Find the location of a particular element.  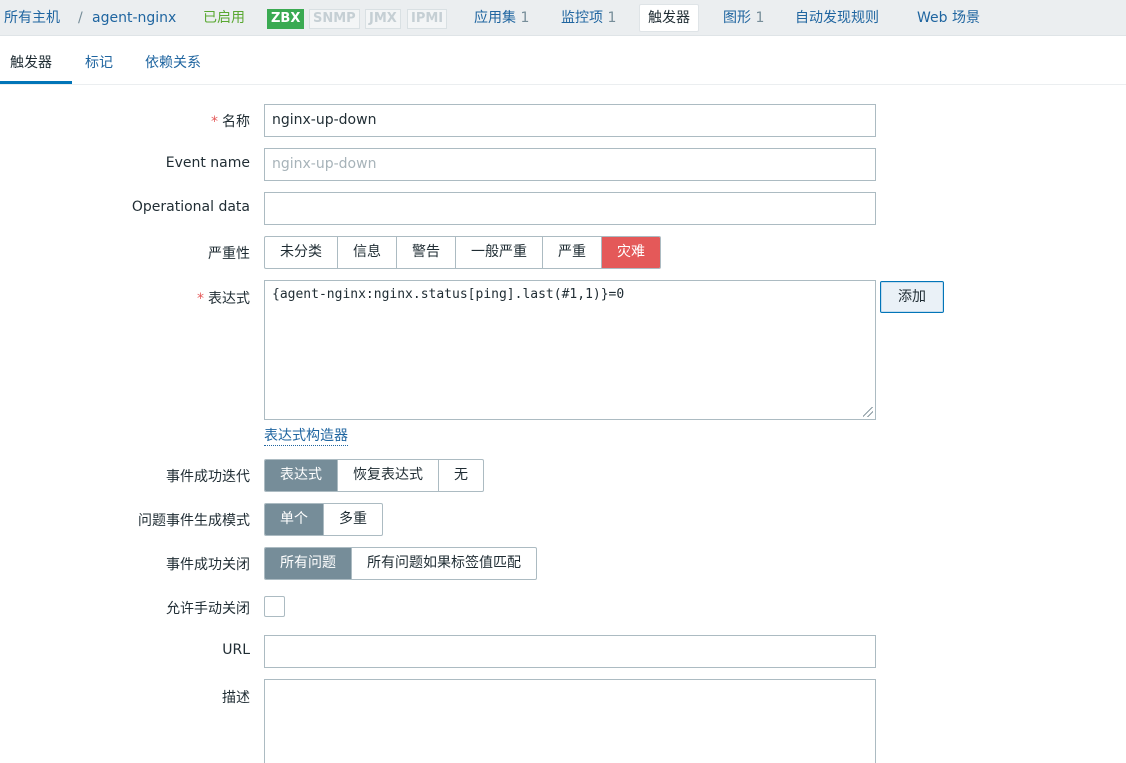

problem-event-mode-label: 问题事件生成模式 is located at coordinates (194, 521).